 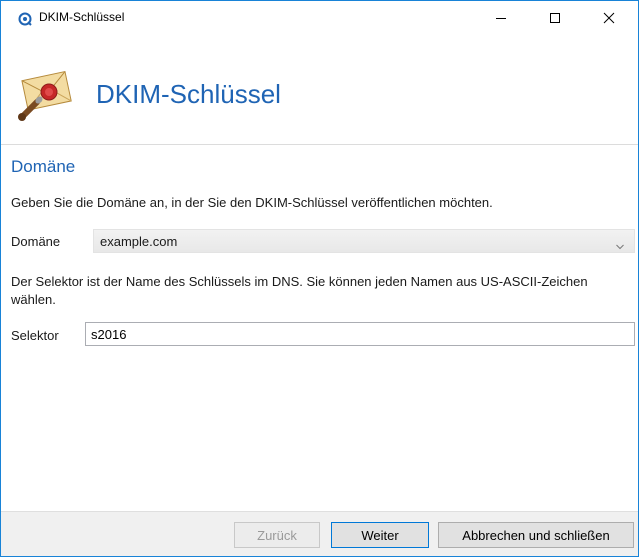 What do you see at coordinates (46, 93) in the screenshot?
I see `sealed-envelope-icon` at bounding box center [46, 93].